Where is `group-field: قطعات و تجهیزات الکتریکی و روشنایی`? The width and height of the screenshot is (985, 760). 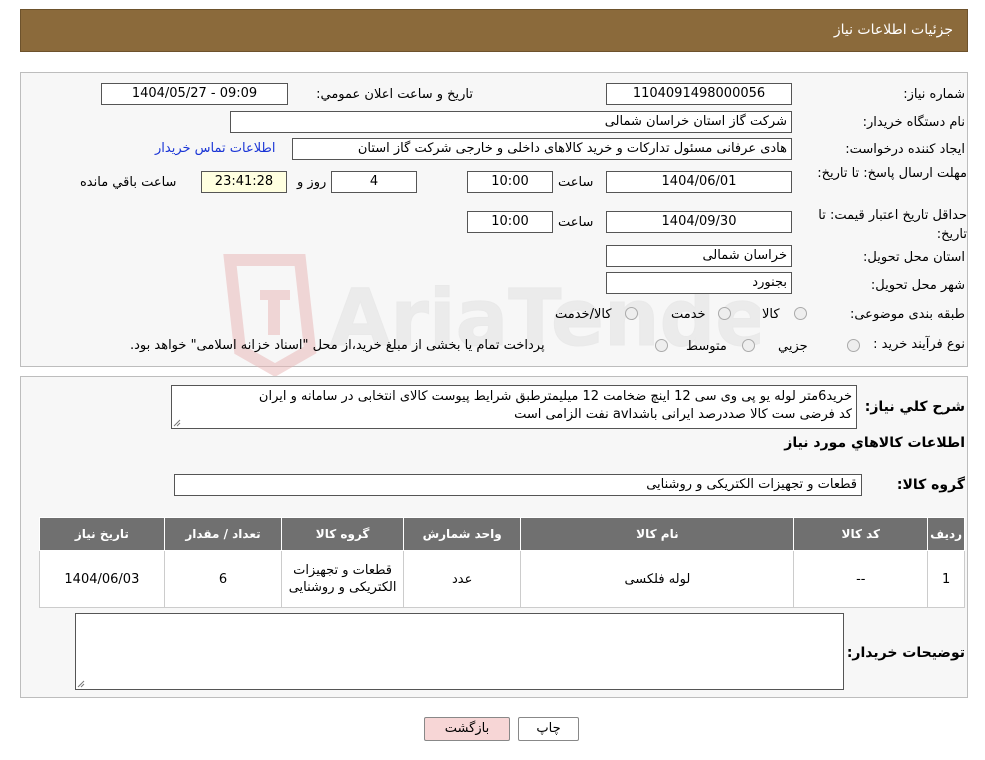 group-field: قطعات و تجهیزات الکتریکی و روشنایی is located at coordinates (518, 485).